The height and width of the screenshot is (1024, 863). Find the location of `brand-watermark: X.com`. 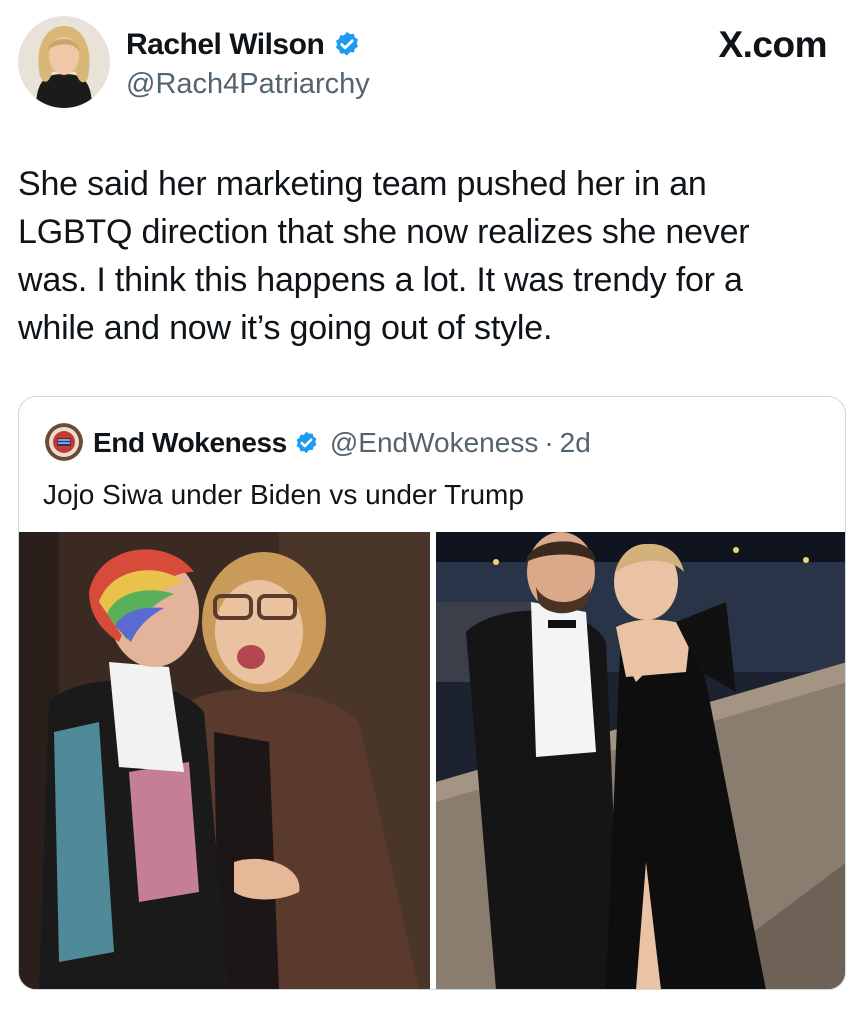

brand-watermark: X.com is located at coordinates (772, 44).